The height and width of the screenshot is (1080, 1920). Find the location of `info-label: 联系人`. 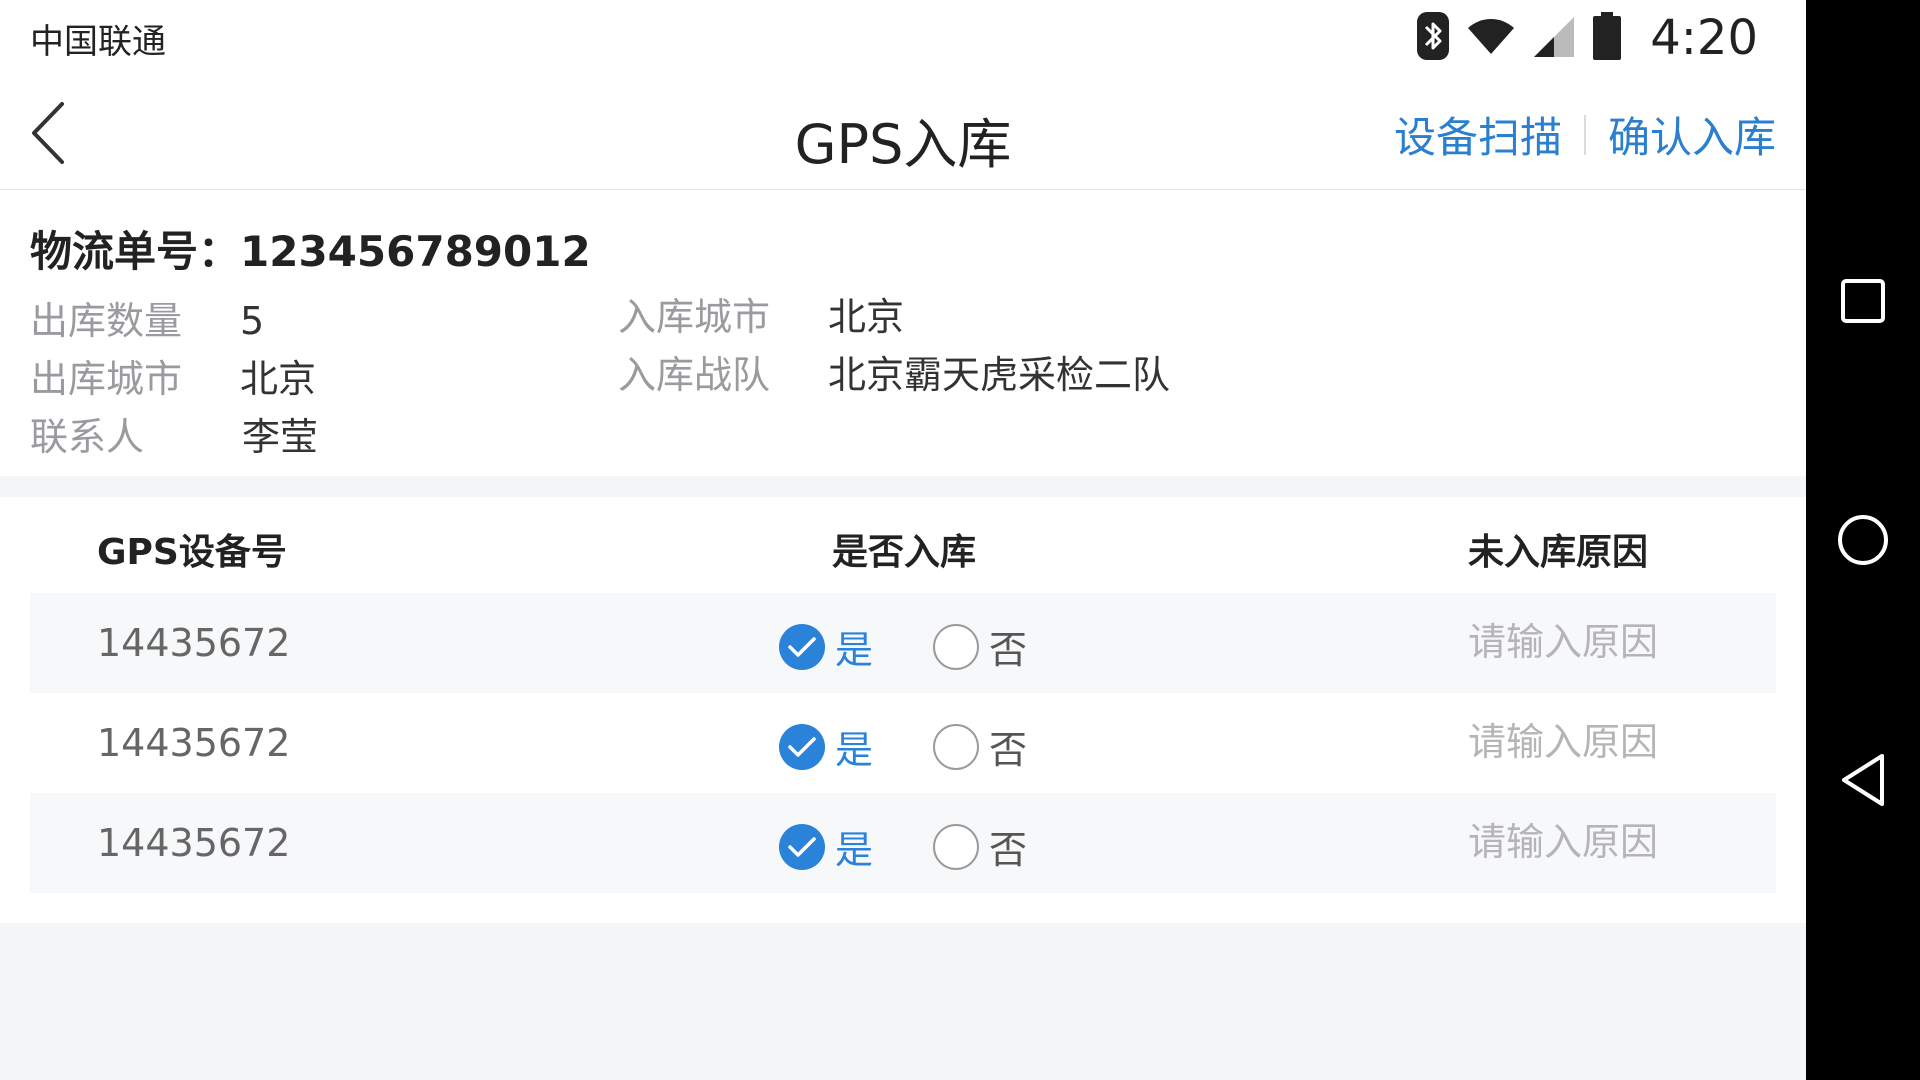

info-label: 联系人 is located at coordinates (87, 437).